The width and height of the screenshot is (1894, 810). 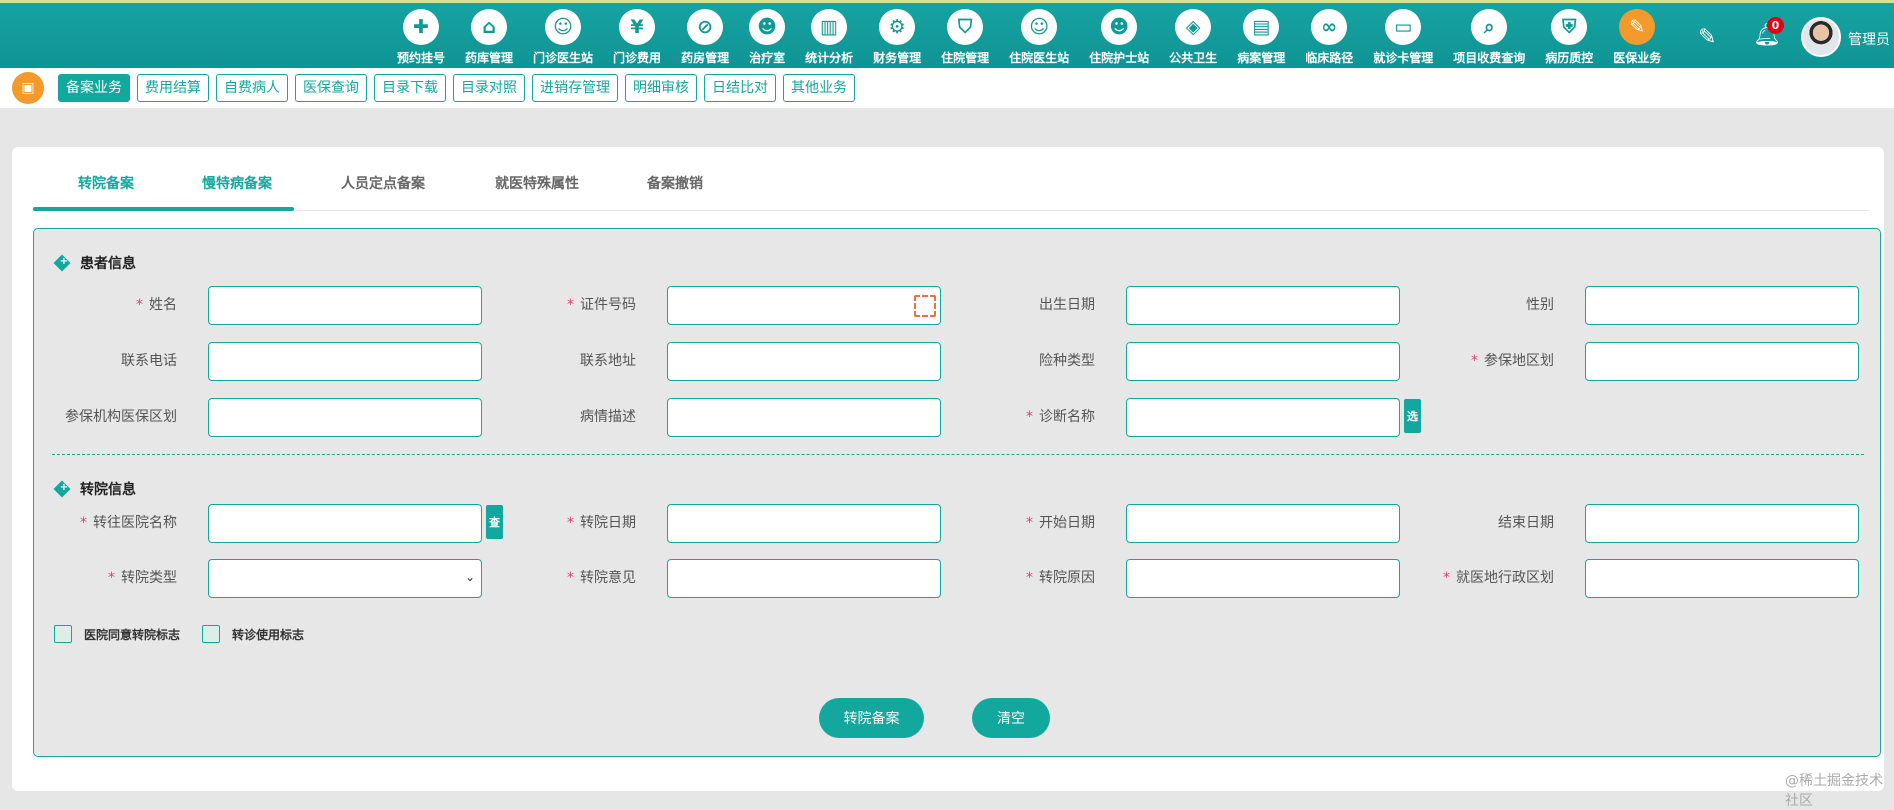 I want to click on nav-item-3: ¥ 门诊费用, so click(x=637, y=37).